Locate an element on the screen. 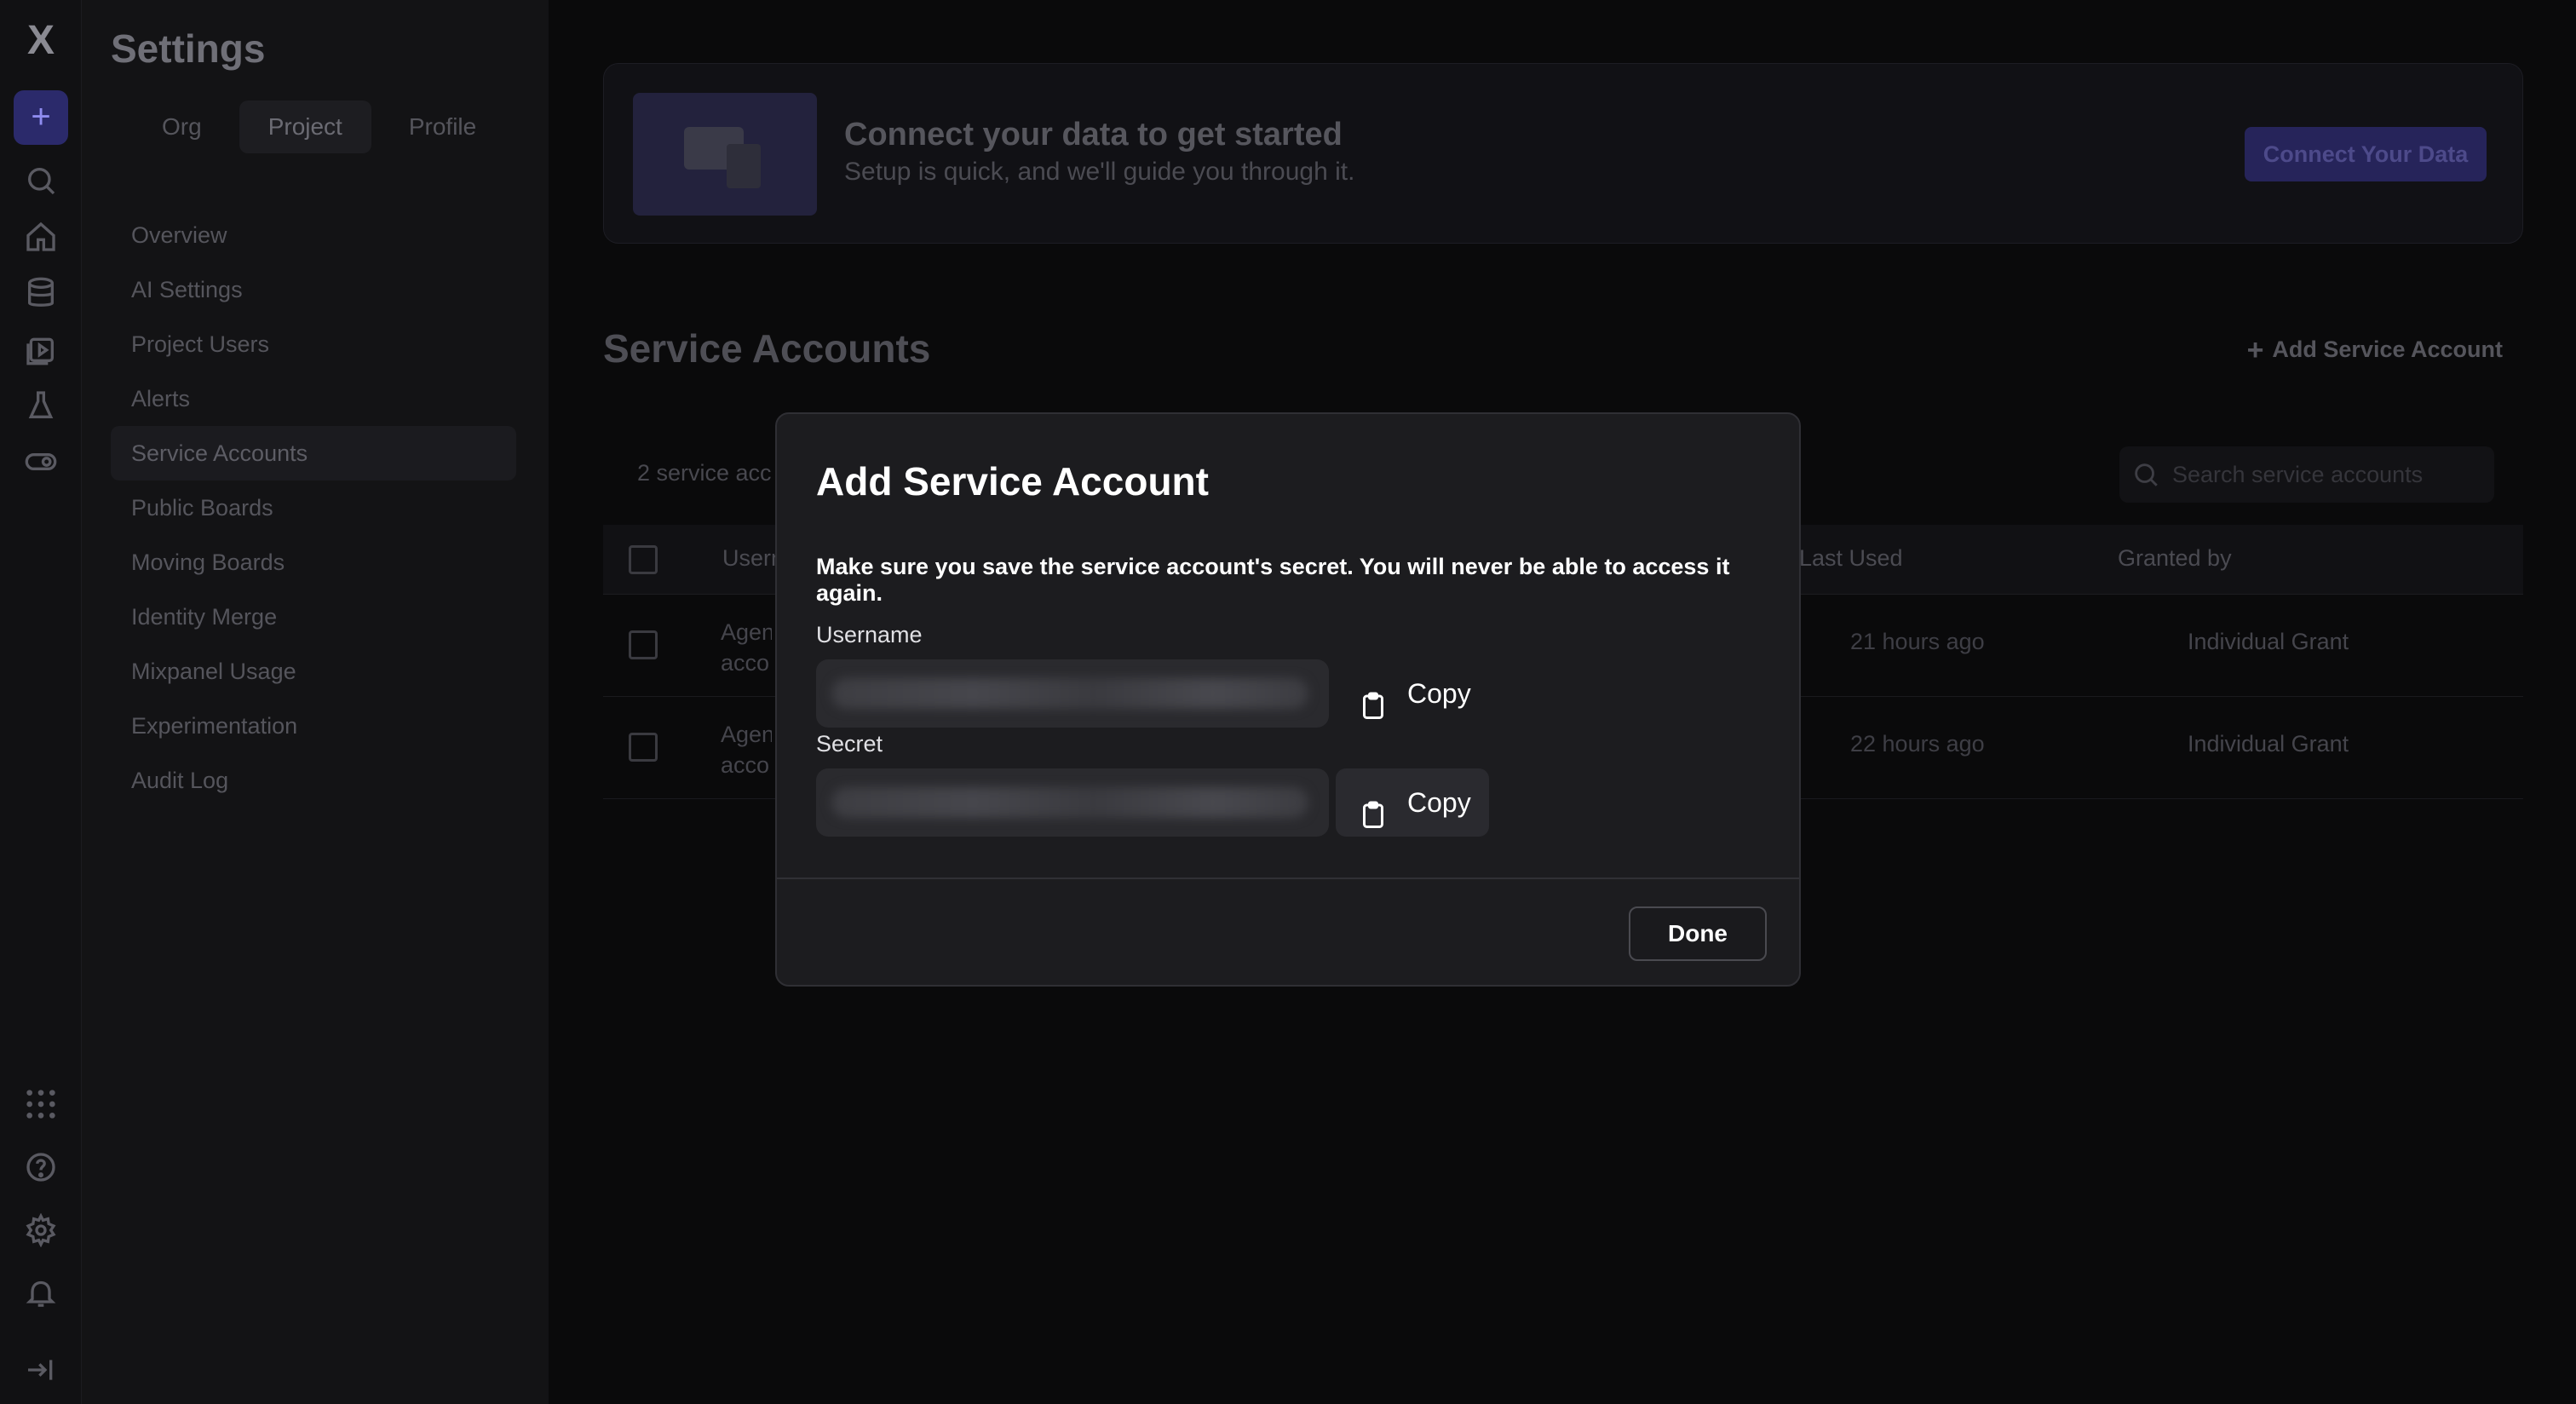  redacted-username is located at coordinates (1069, 693).